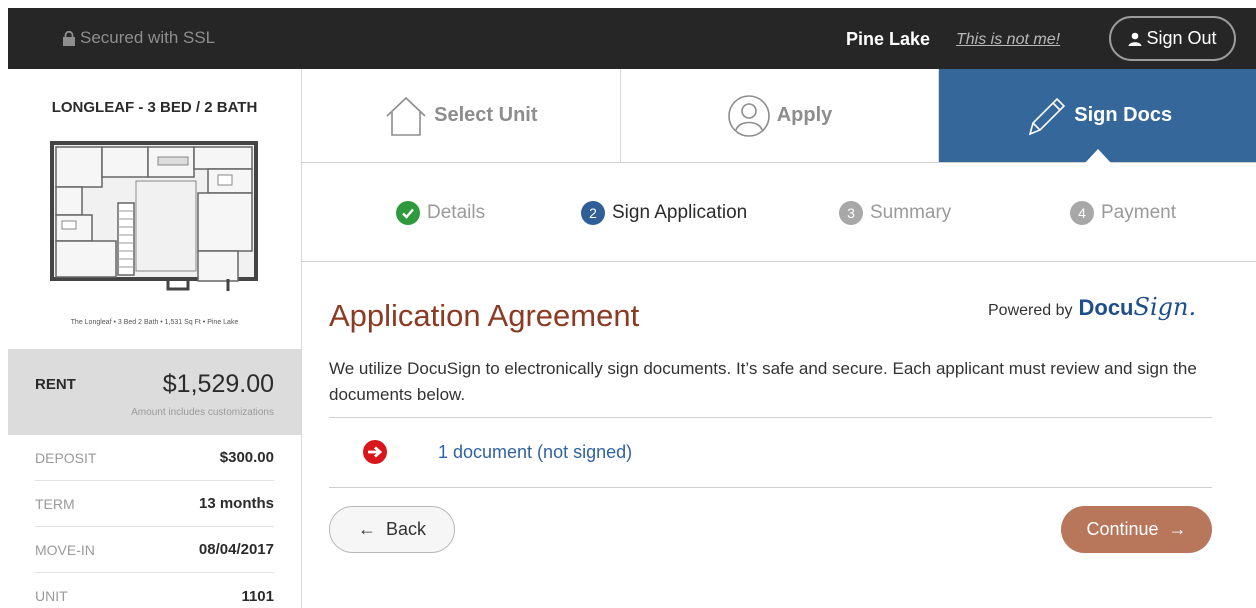  I want to click on page-title: Application Agreement, so click(484, 315).